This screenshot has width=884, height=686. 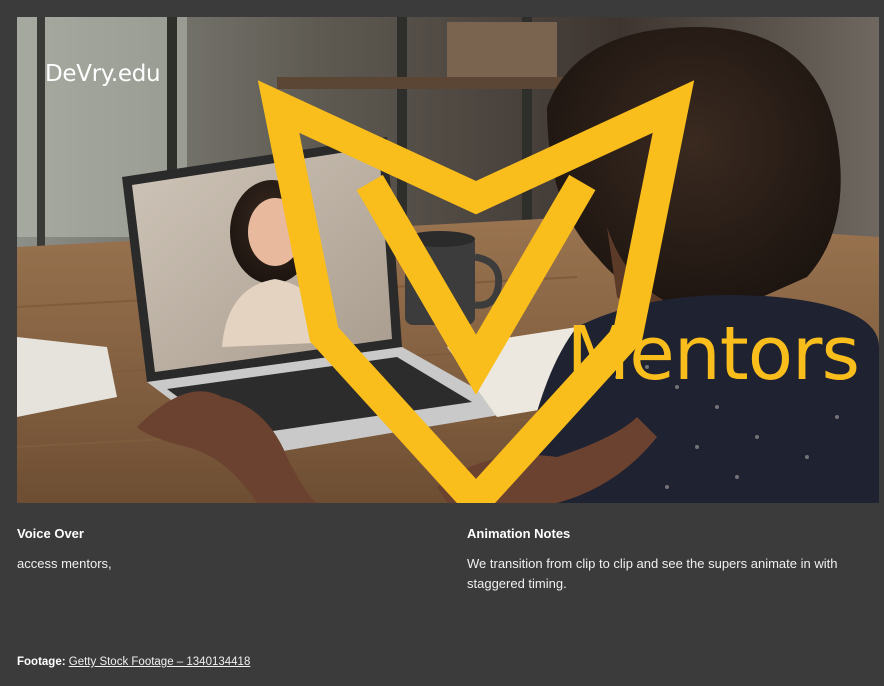 I want to click on animation-notes-title: Animation Notes, so click(x=519, y=533).